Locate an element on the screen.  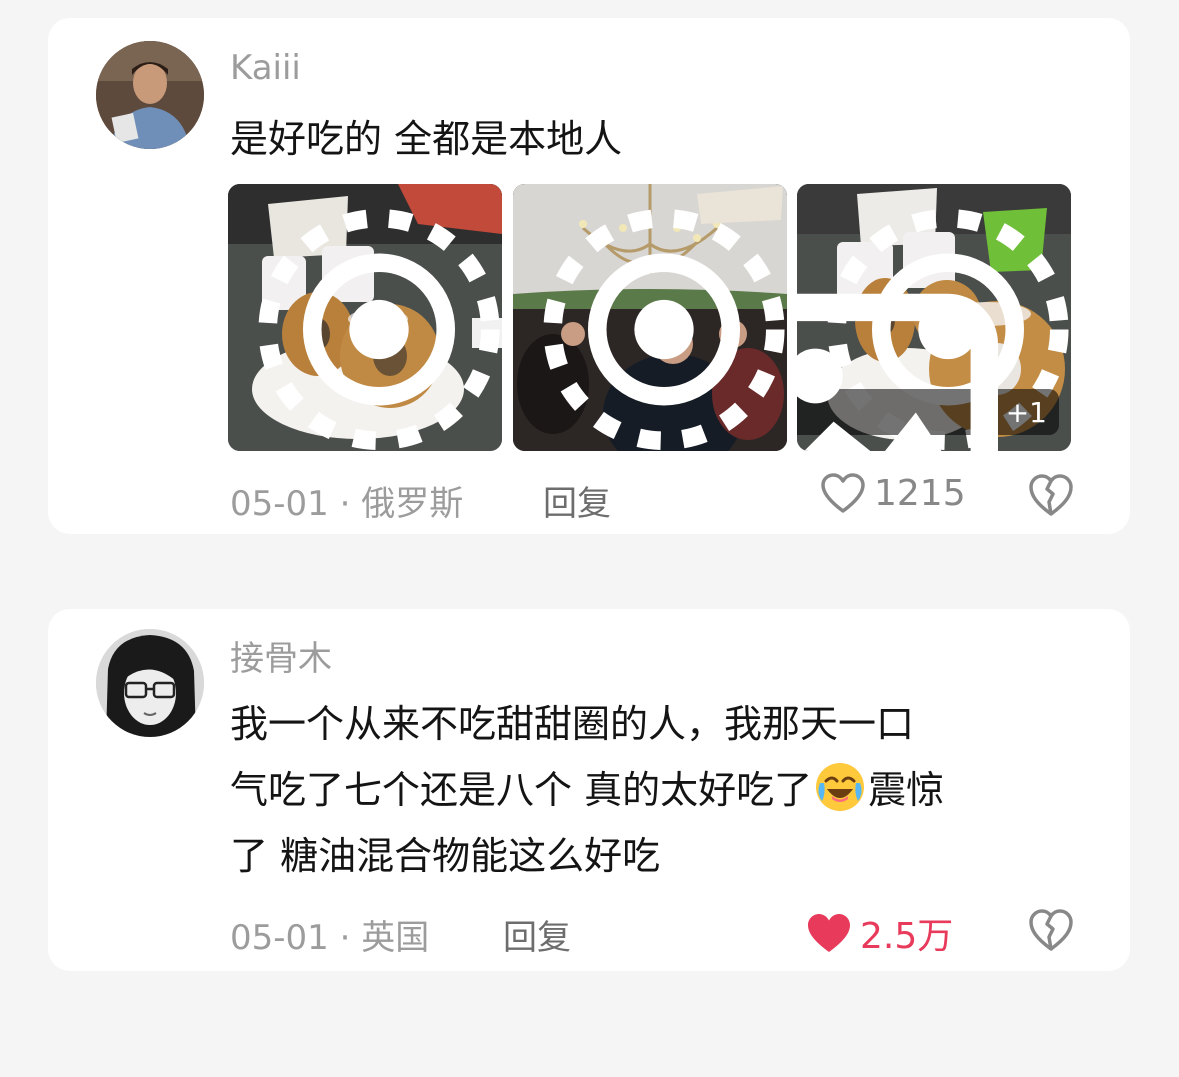
comment-text-line: 了 糖油混合物能这么好吃 is located at coordinates (445, 856).